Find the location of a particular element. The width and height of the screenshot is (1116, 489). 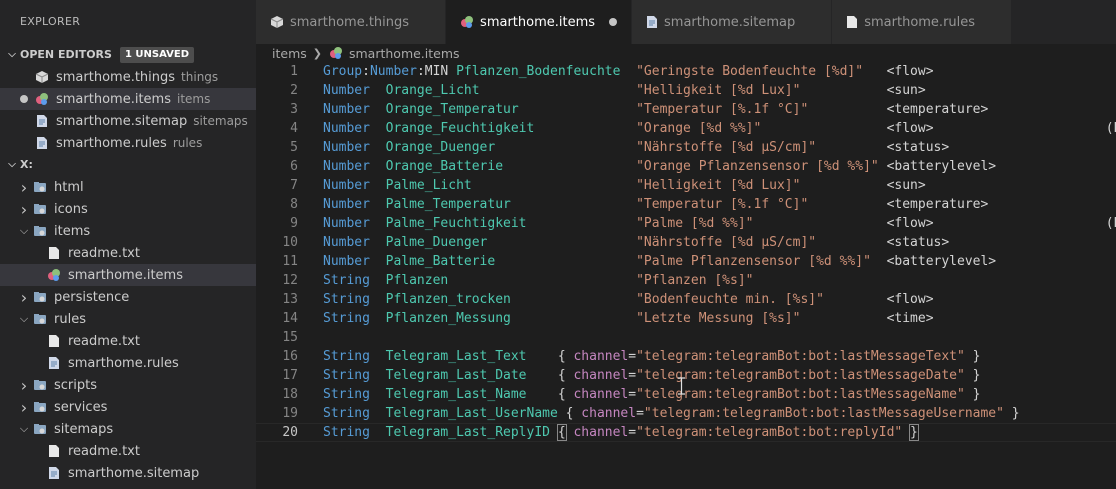

item-label: "Nährstoffe [%d µS/cm]" is located at coordinates (726, 242).